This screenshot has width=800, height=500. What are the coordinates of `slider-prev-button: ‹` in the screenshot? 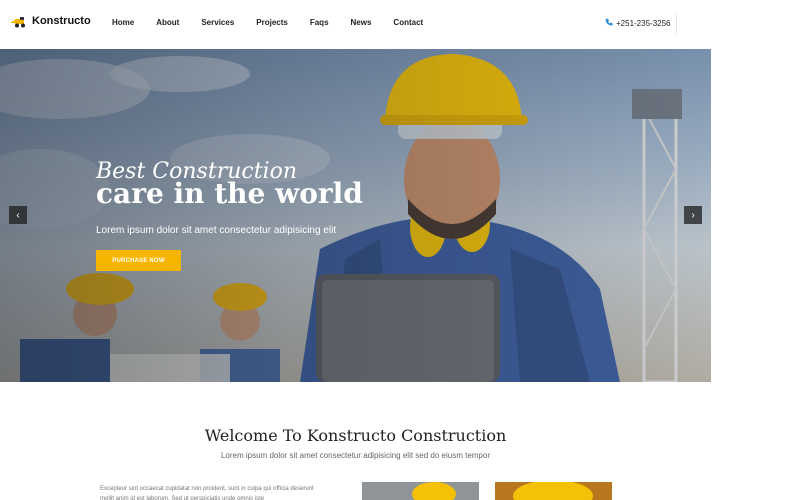 It's located at (18, 215).